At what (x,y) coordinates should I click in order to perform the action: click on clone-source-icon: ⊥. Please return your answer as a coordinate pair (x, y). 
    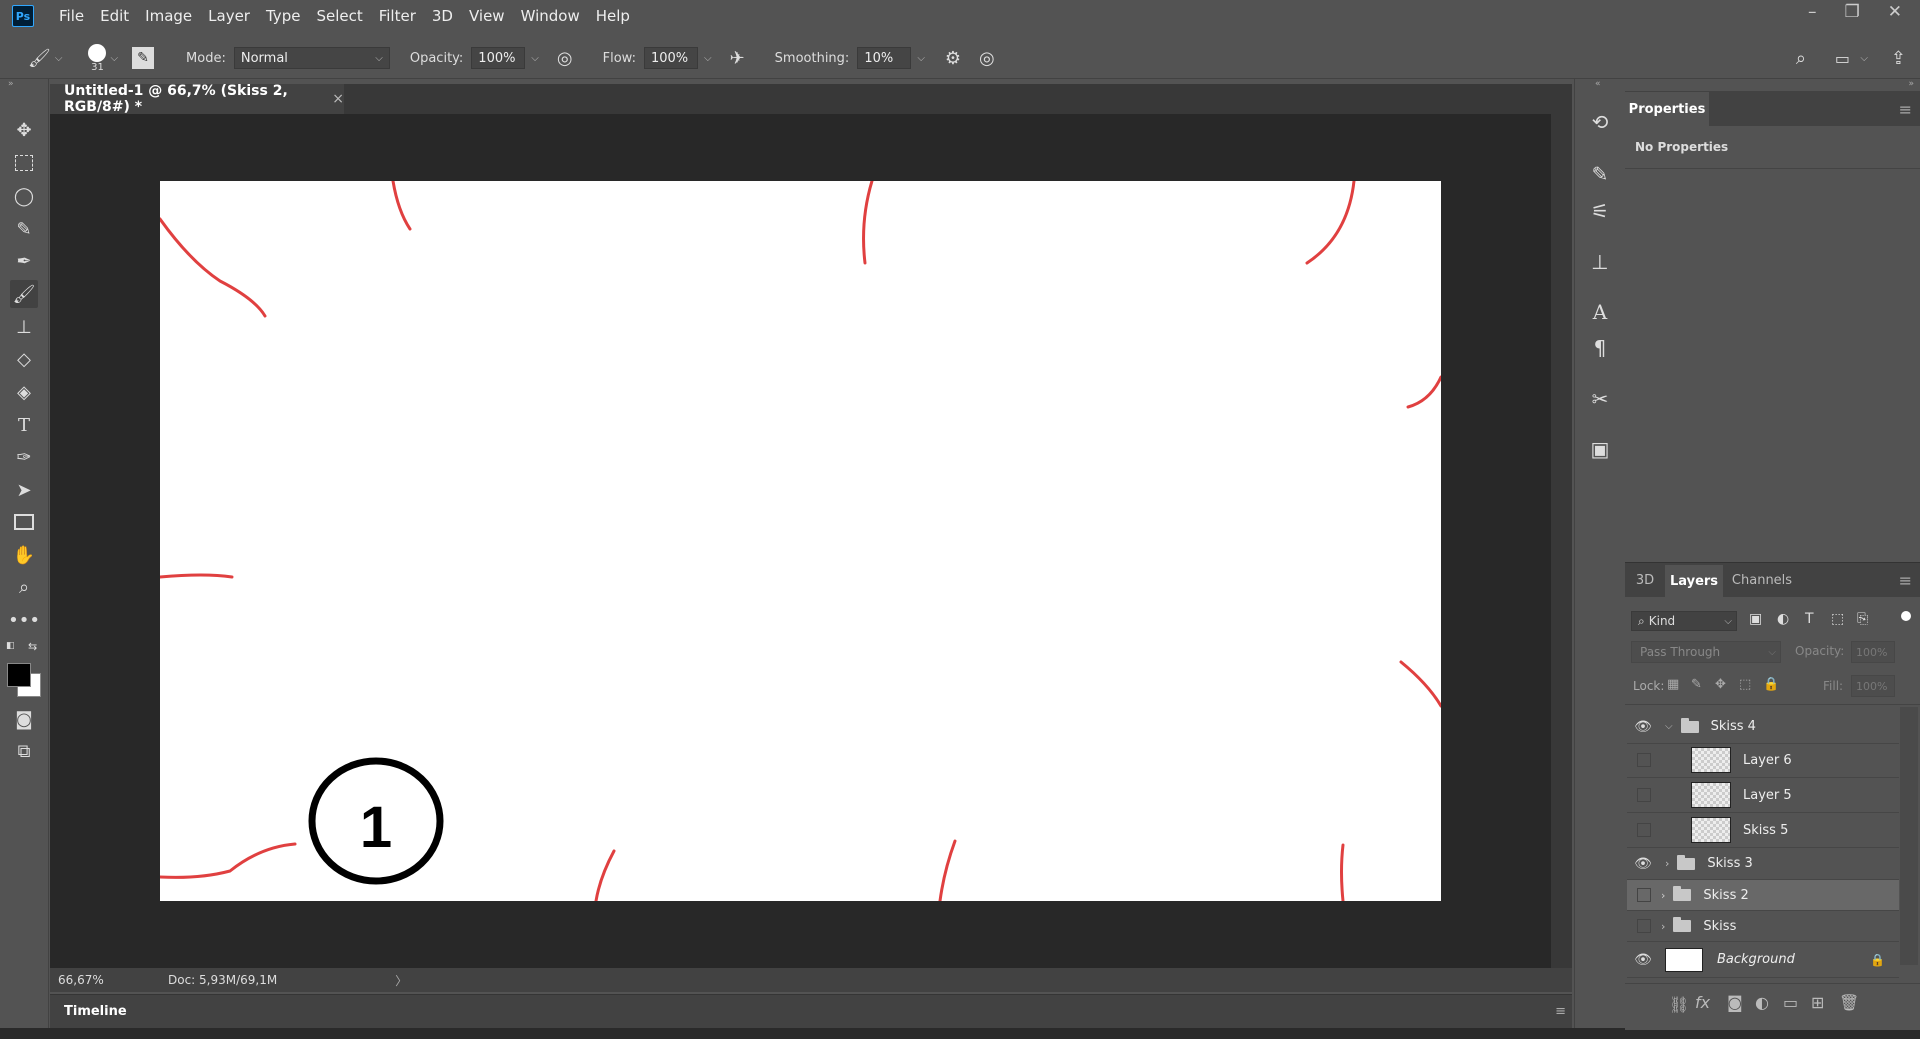
    Looking at the image, I should click on (1600, 262).